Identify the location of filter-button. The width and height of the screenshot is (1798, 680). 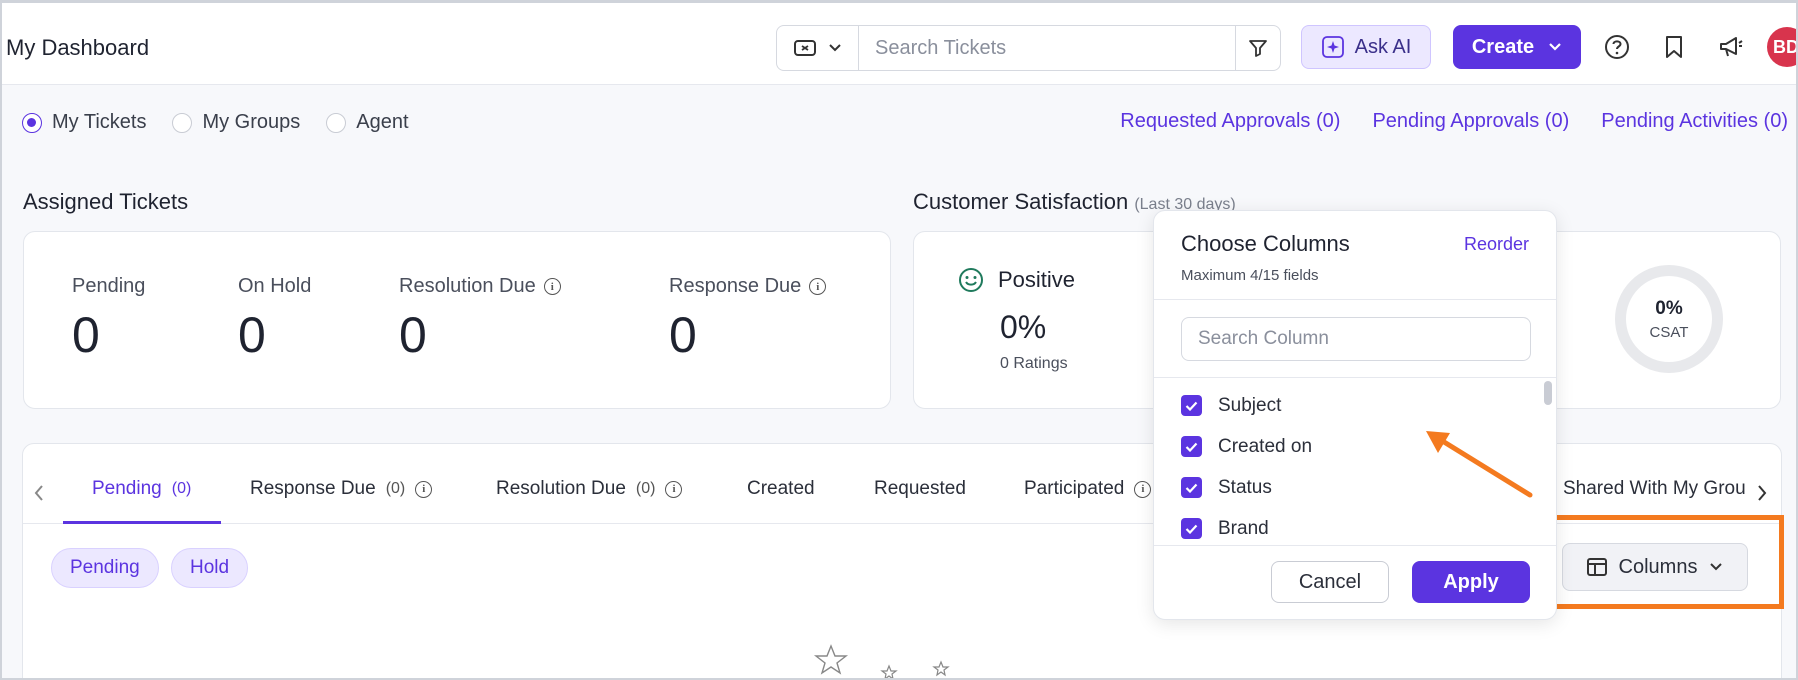
(1257, 48).